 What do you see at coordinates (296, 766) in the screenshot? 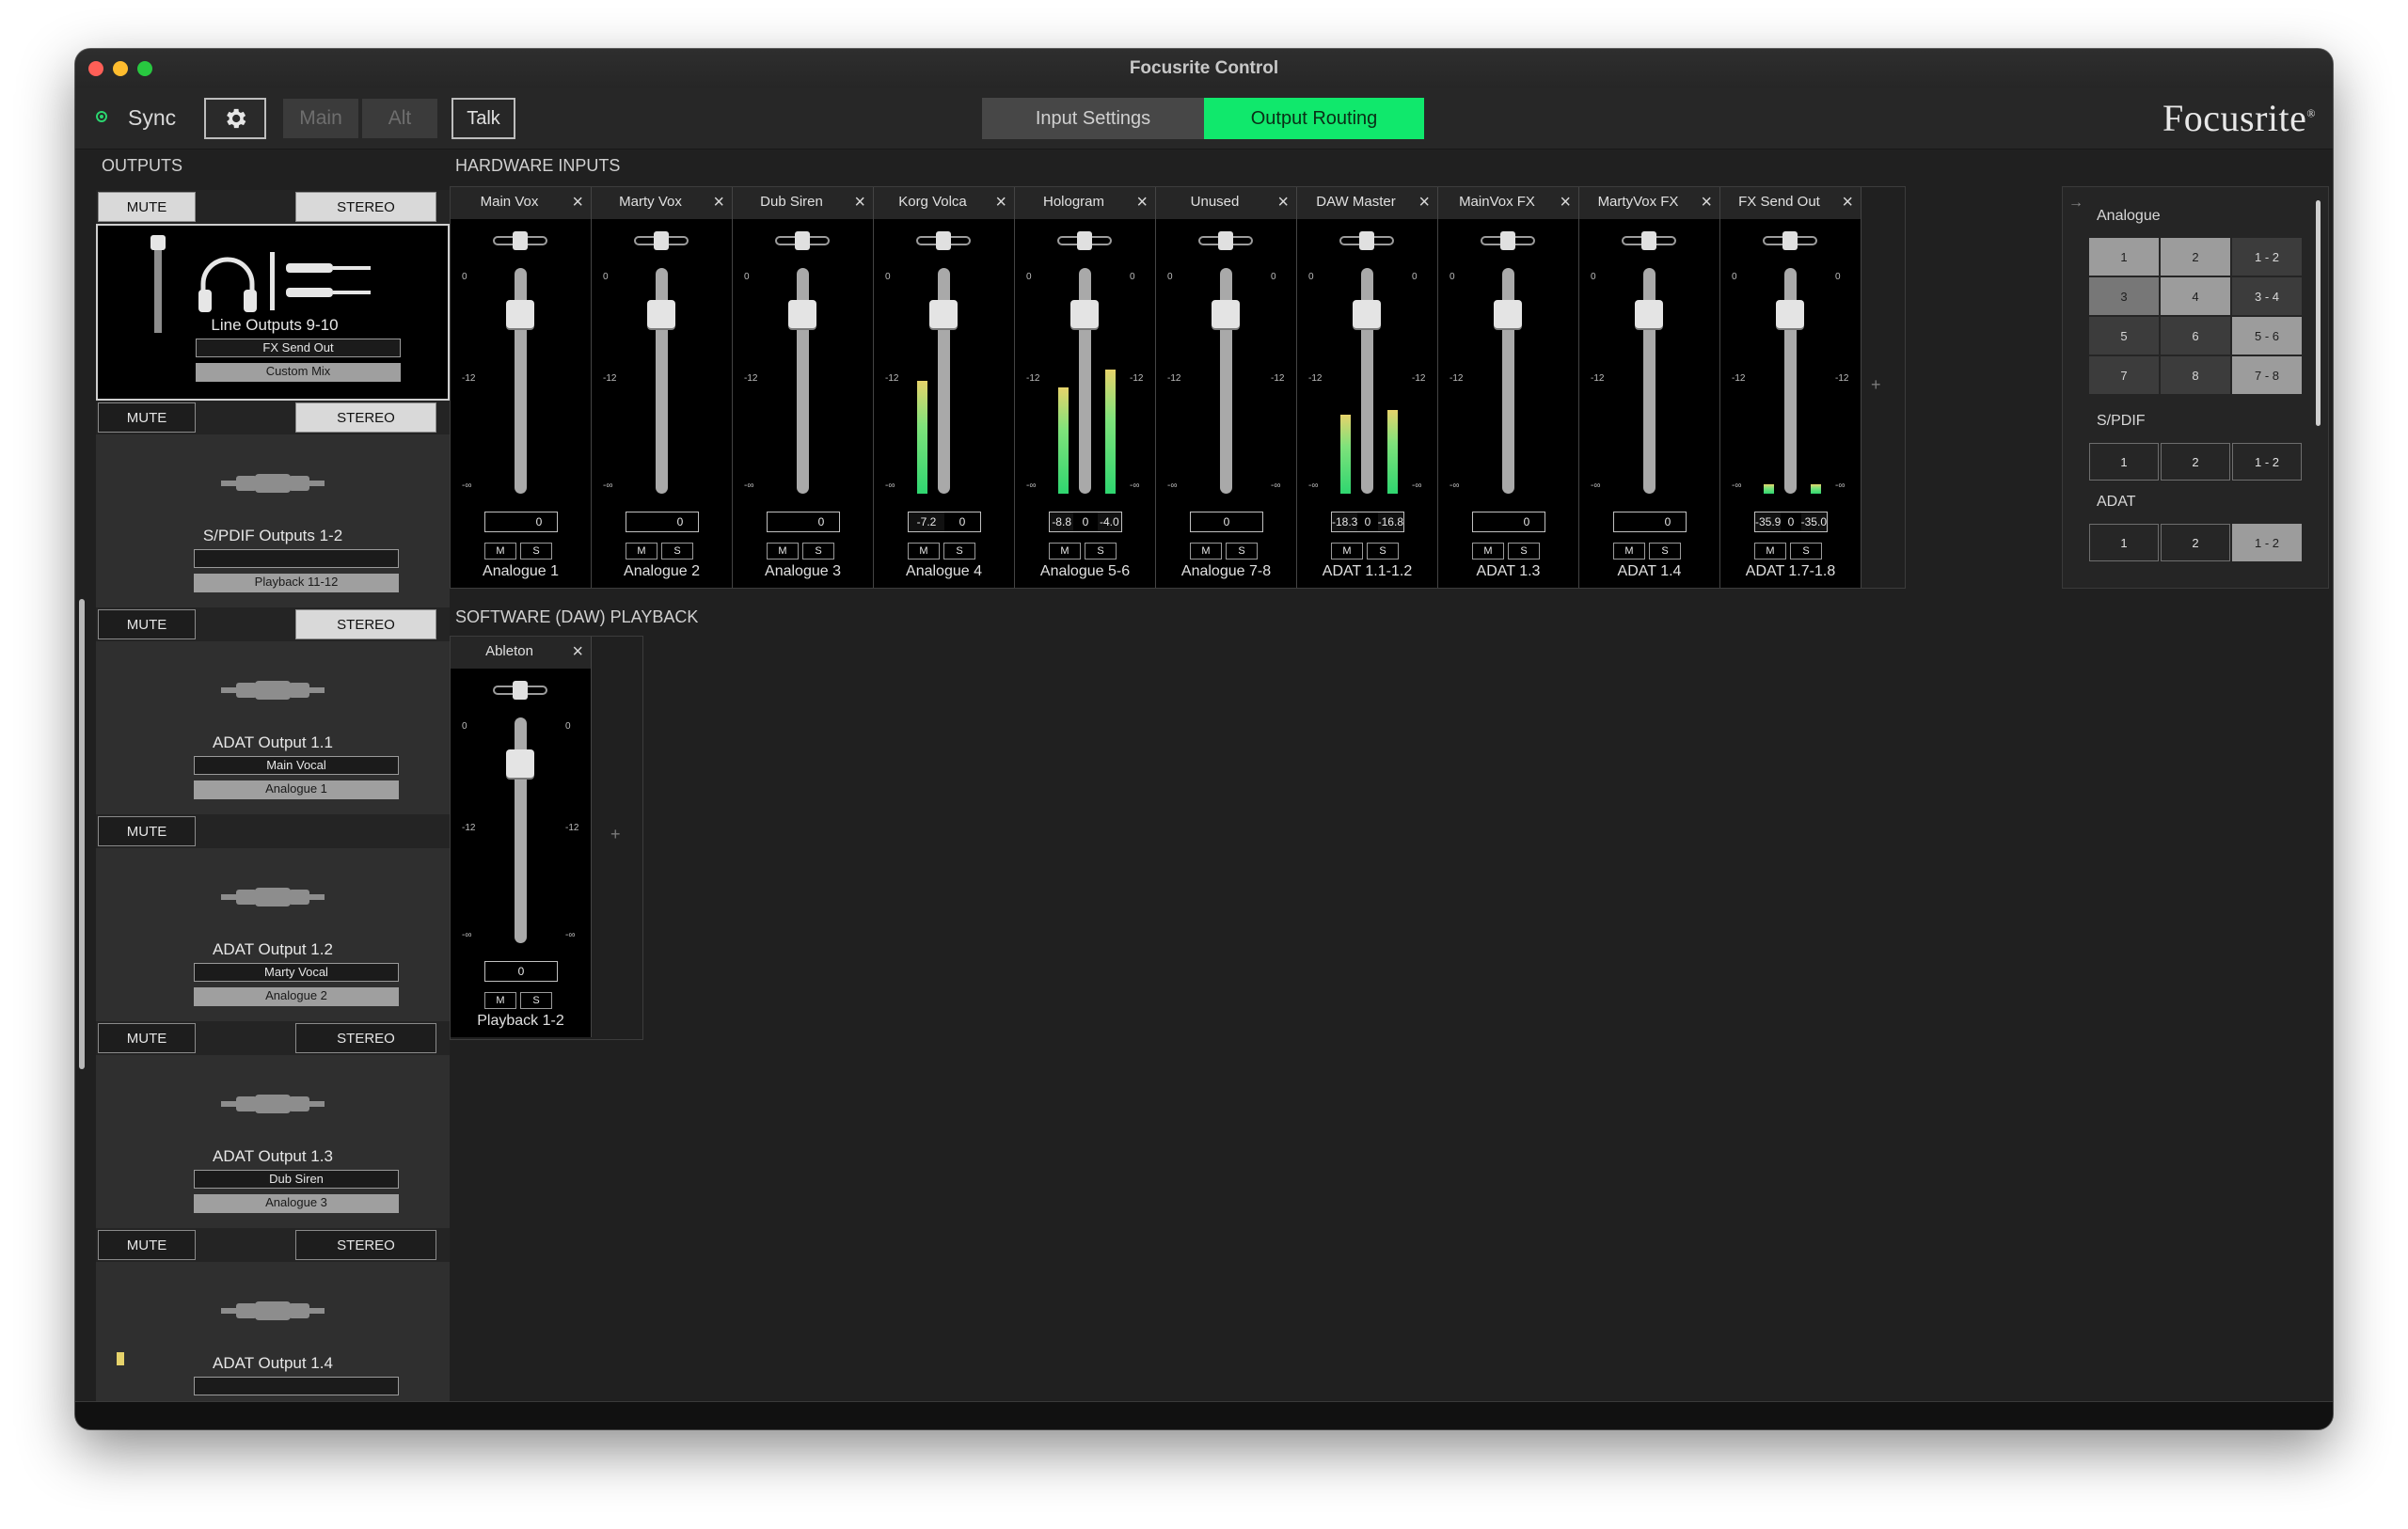
I see `output-mix-name-field: Main Vocal` at bounding box center [296, 766].